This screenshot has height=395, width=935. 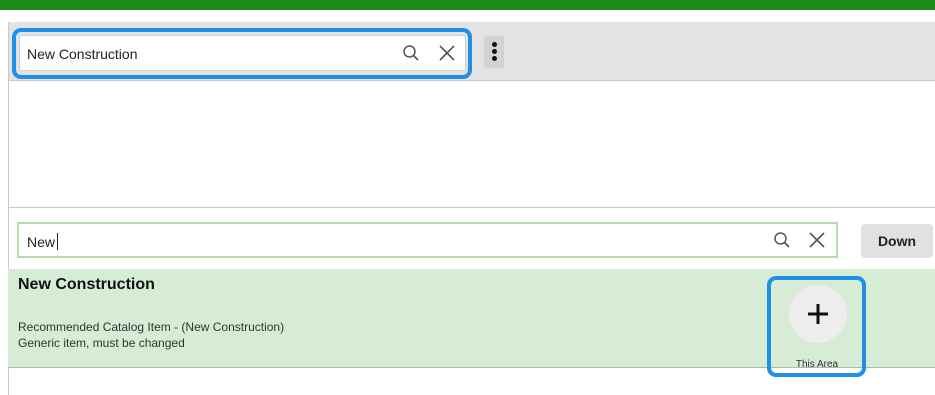 I want to click on text-caret, so click(x=58, y=241).